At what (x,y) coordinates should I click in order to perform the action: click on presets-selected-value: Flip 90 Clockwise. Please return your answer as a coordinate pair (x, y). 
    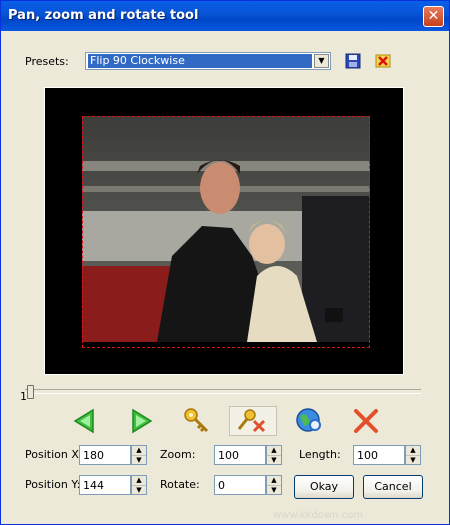
    Looking at the image, I should click on (200, 61).